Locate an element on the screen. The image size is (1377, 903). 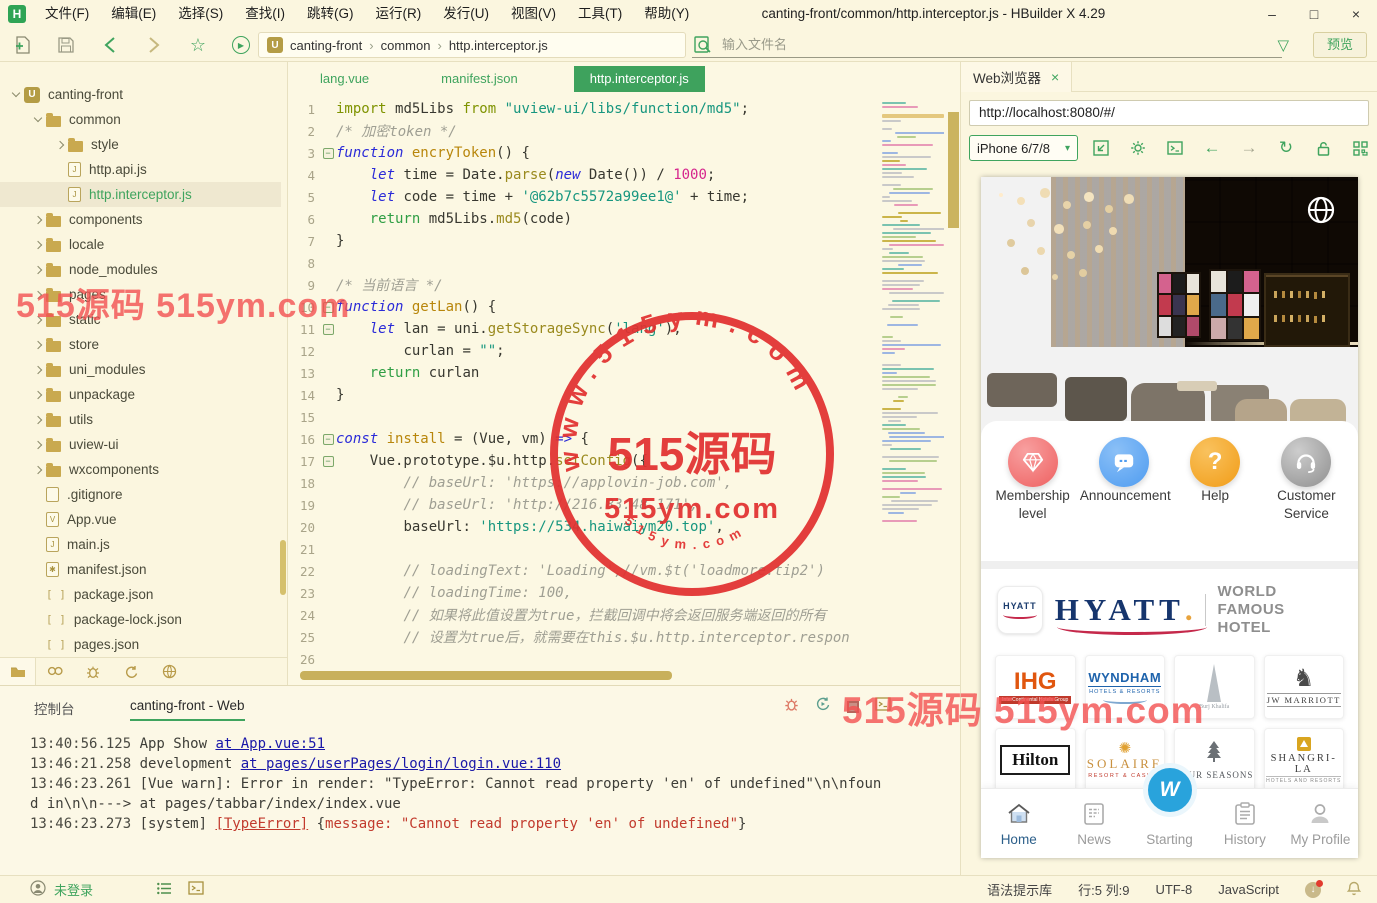
tab-starting: W Starting is located at coordinates (1169, 810).